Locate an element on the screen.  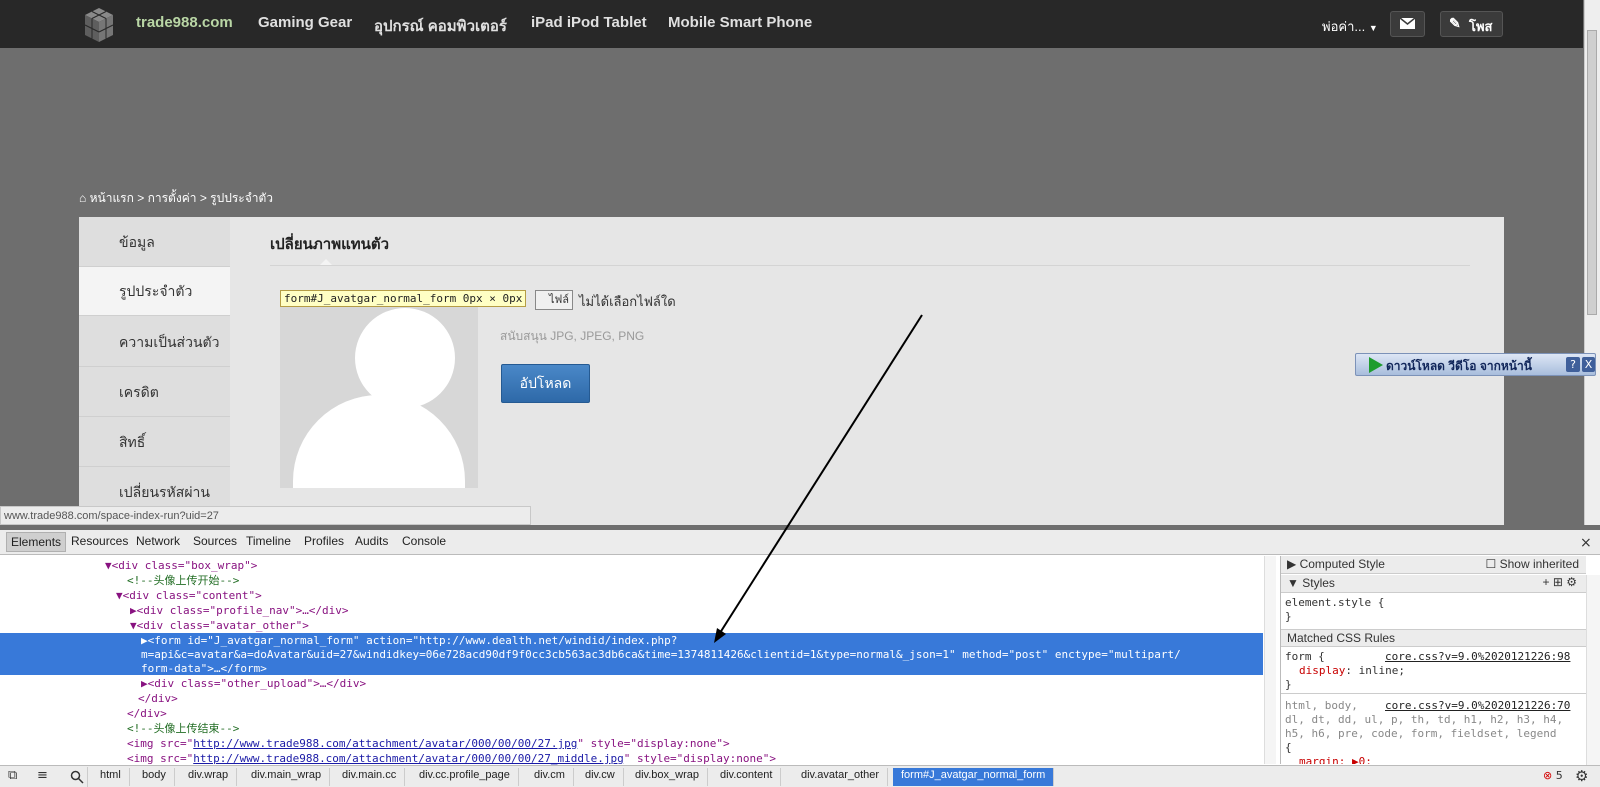
crumb-div-content: div.content is located at coordinates (747, 777).